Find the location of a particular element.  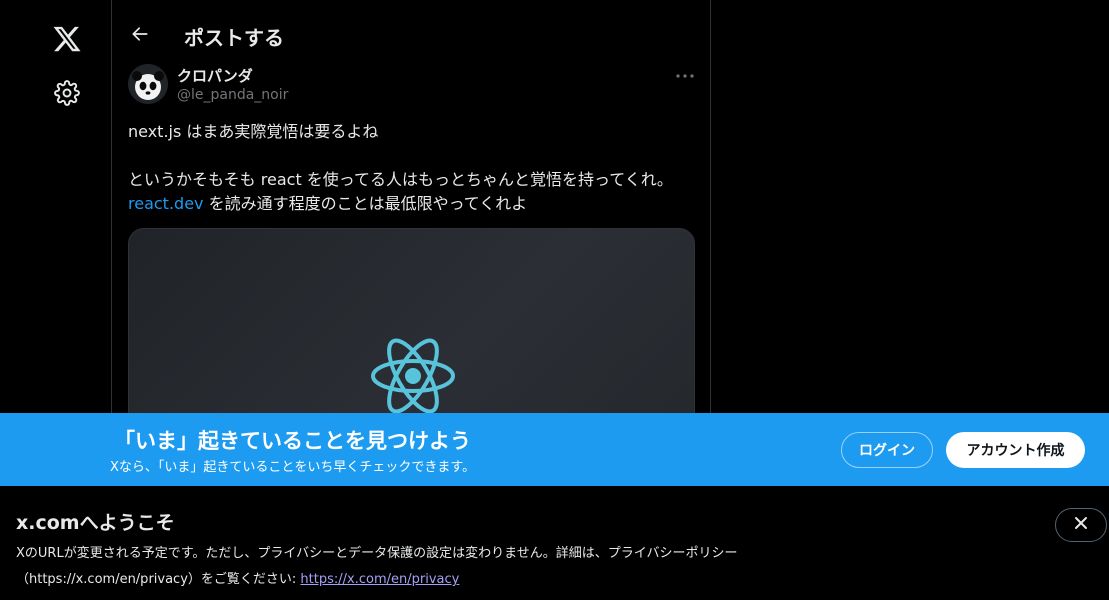

arrow-left-icon is located at coordinates (140, 36).